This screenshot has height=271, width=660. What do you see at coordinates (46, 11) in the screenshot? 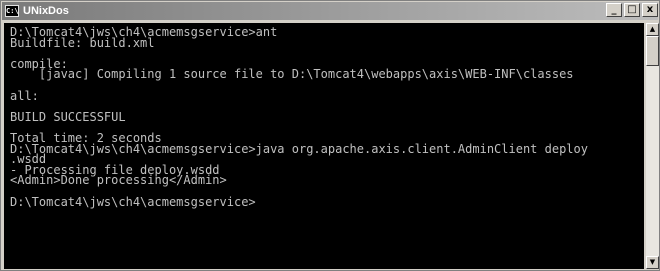
I see `window-title: UNixDos` at bounding box center [46, 11].